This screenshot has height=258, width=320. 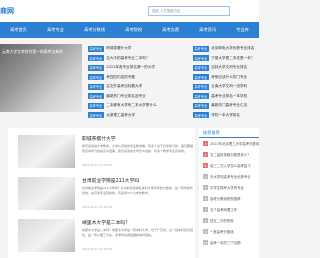 I want to click on list-item-title: 吉林大学文科专业排名, so click(x=229, y=67).